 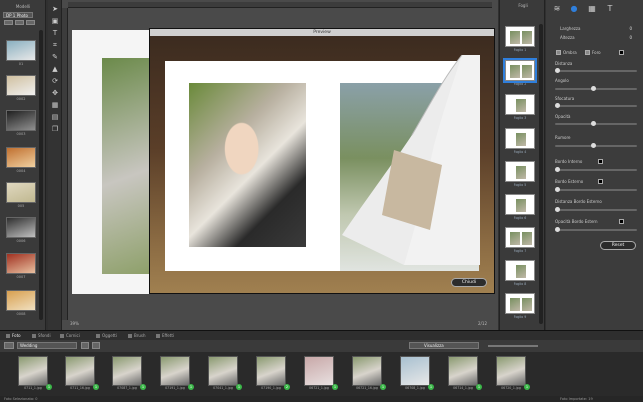 I want to click on photo-item: 06720_1.jpg 1, so click(x=513, y=374).